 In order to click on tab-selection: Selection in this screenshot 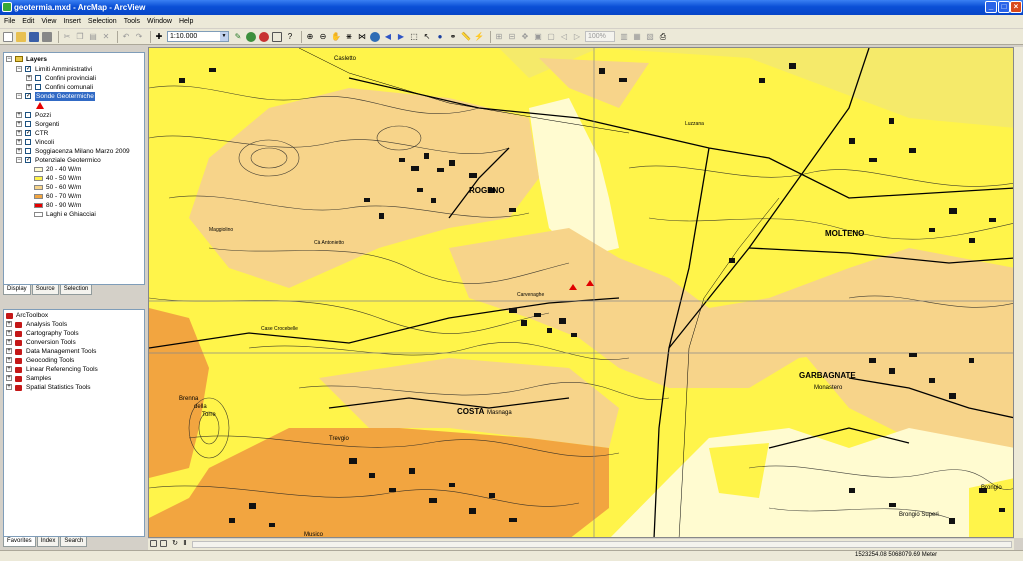, I will do `click(76, 290)`.